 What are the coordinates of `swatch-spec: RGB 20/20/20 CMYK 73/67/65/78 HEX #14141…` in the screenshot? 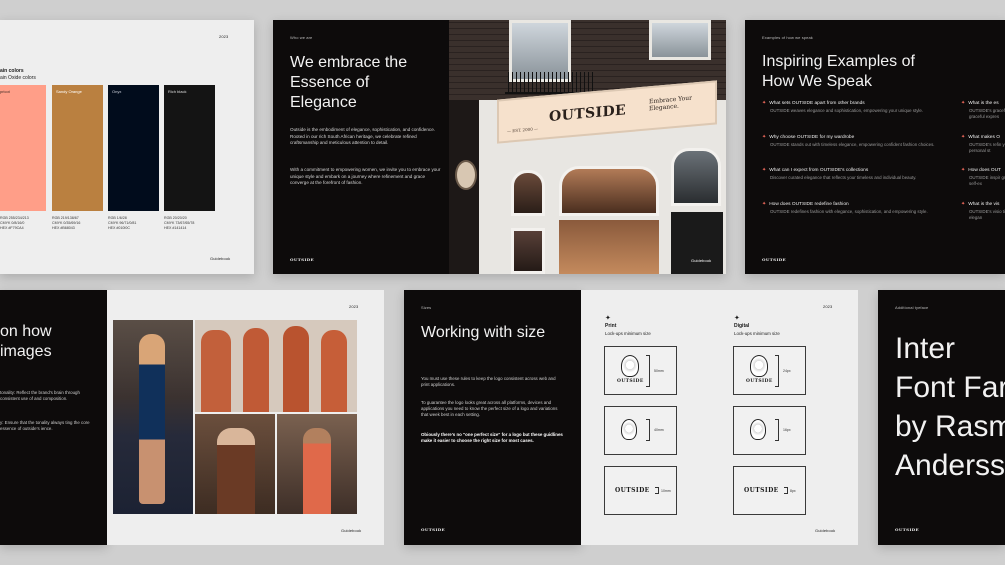 It's located at (179, 223).